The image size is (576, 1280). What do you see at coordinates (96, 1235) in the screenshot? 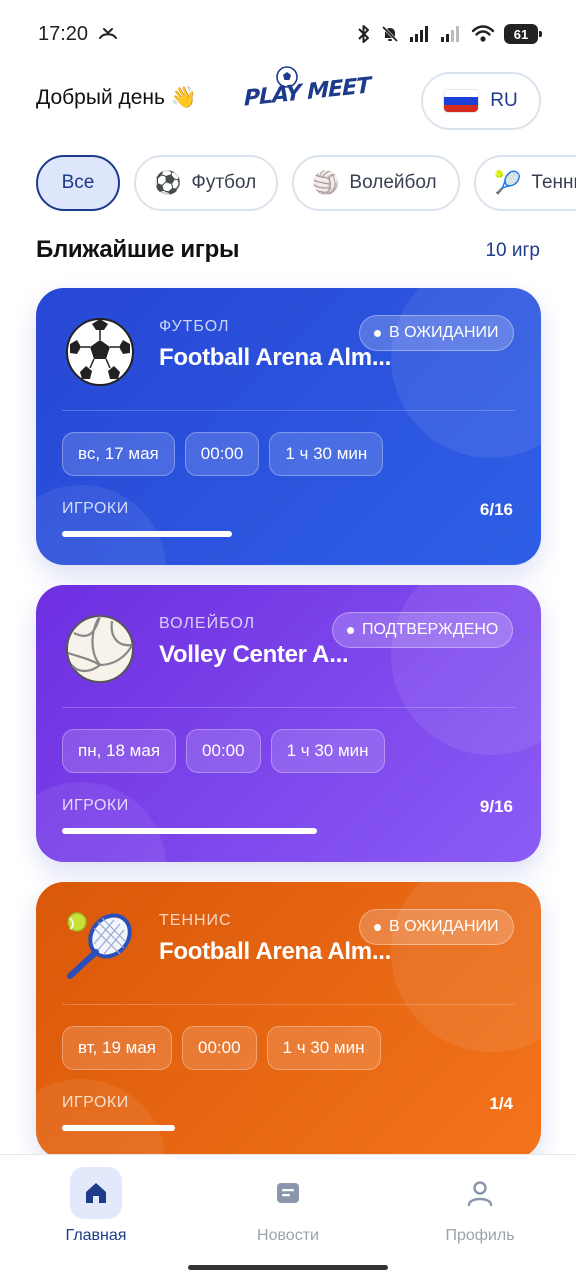
I see `nav-label: Главная` at bounding box center [96, 1235].